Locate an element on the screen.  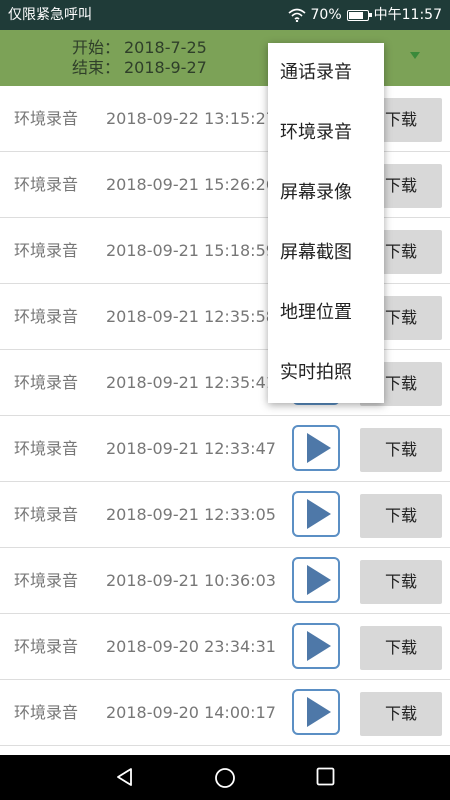
end-label: 结束： is located at coordinates (96, 67).